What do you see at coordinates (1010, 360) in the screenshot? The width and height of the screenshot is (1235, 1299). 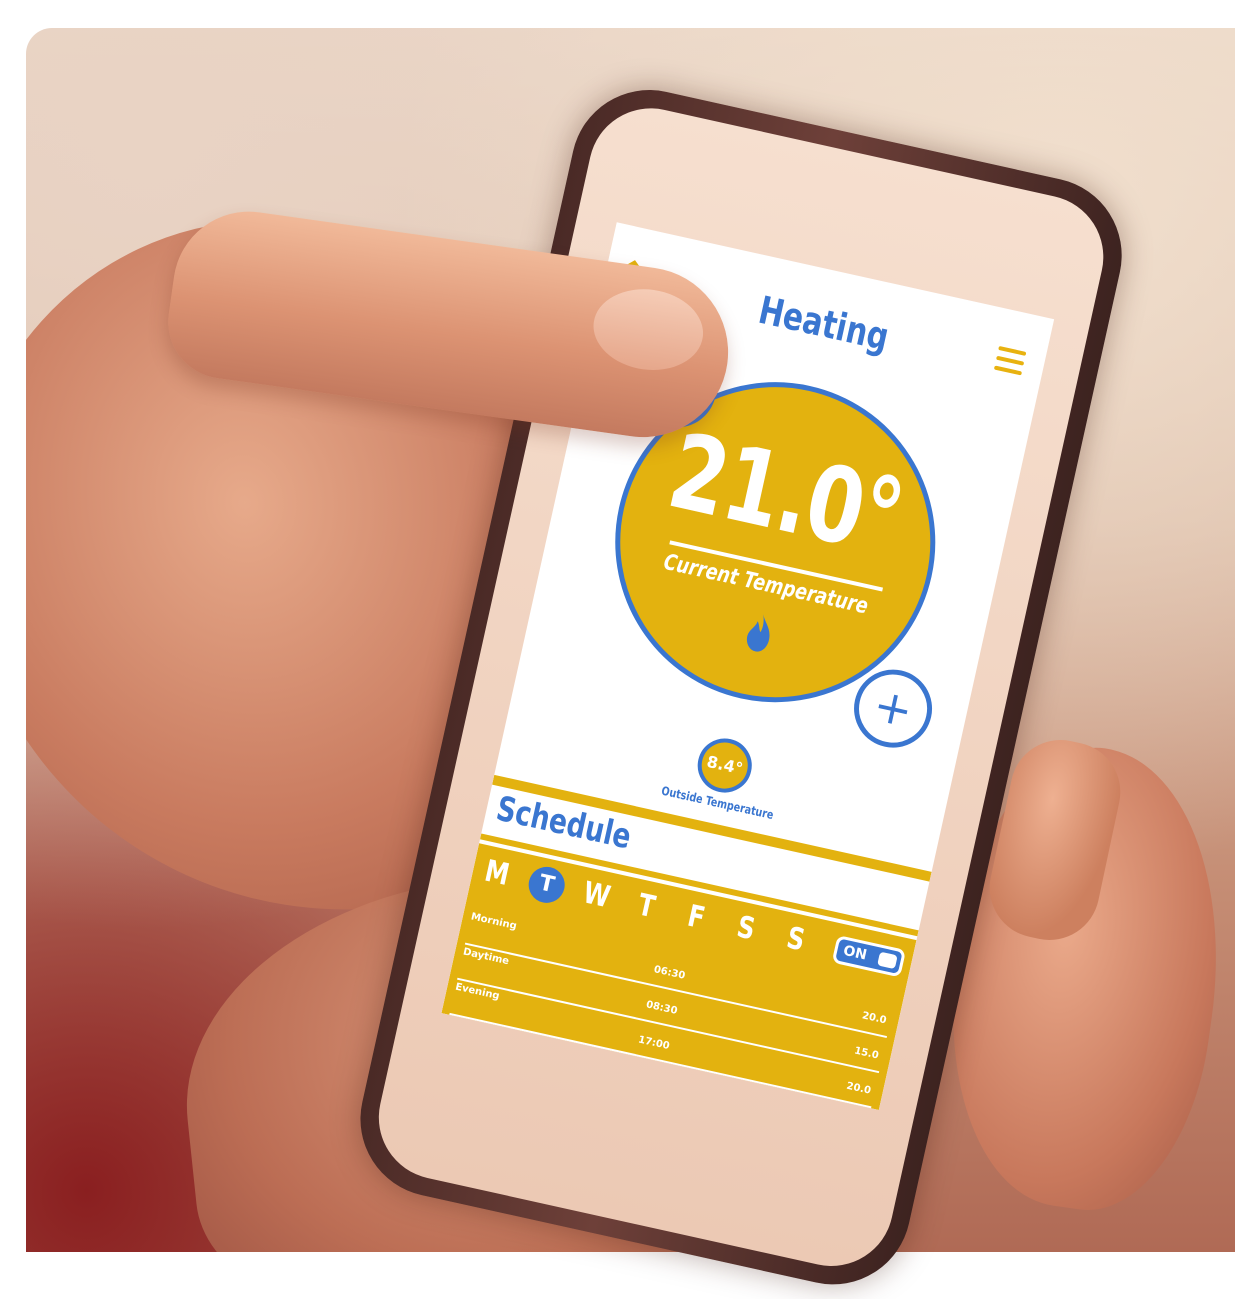 I see `hamburger-menu-icon` at bounding box center [1010, 360].